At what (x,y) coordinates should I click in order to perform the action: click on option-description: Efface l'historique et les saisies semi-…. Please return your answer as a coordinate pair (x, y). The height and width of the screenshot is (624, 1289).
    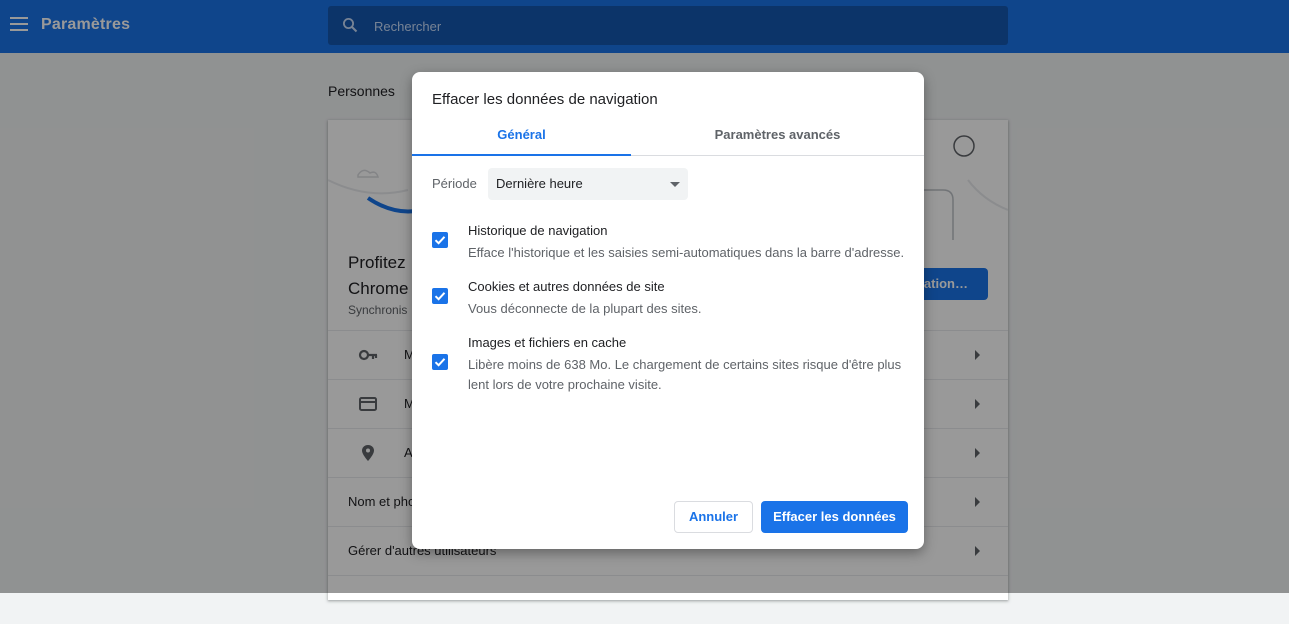
    Looking at the image, I should click on (686, 252).